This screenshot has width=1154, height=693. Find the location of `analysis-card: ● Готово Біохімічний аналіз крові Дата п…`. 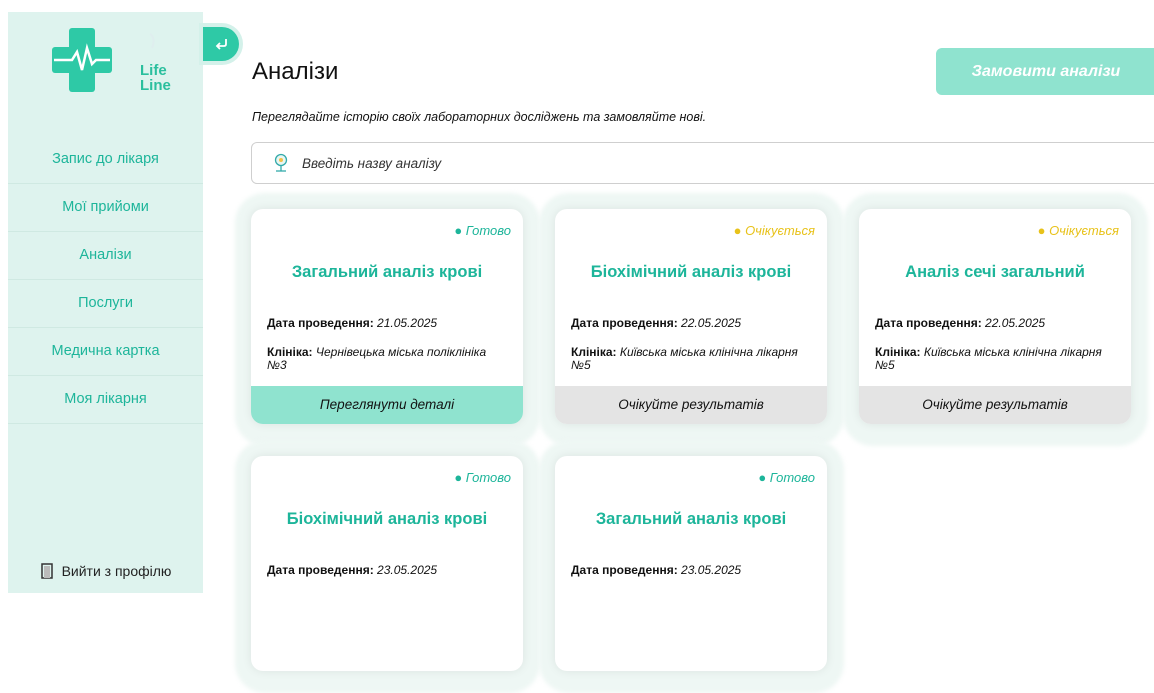

analysis-card: ● Готово Біохімічний аналіз крові Дата п… is located at coordinates (387, 563).